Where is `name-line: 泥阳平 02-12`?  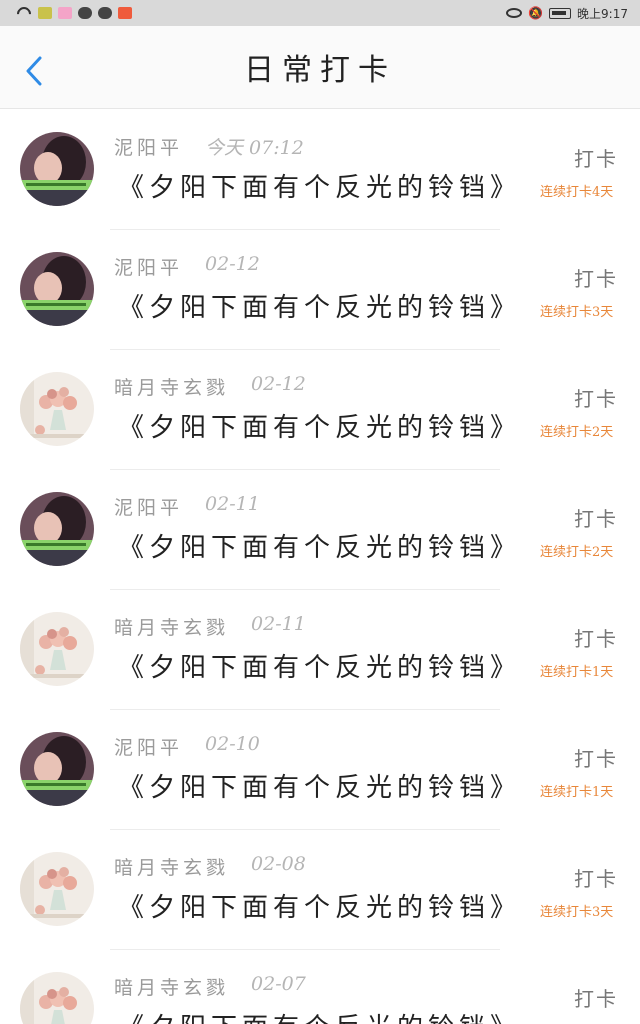
name-line: 泥阳平 02-12 is located at coordinates (187, 266).